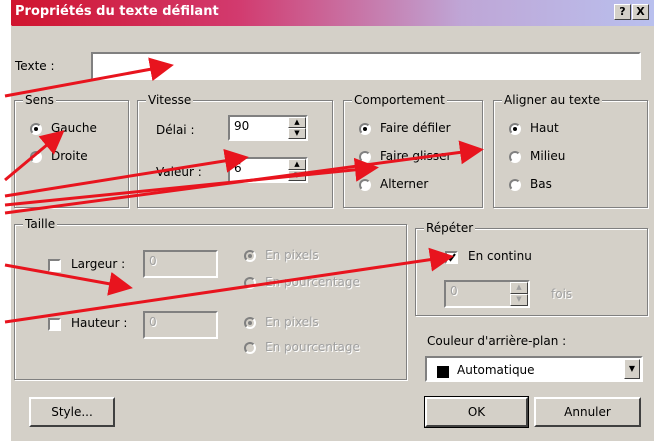 This screenshot has height=441, width=654. What do you see at coordinates (548, 156) in the screenshot?
I see `milieu-label: Milieu` at bounding box center [548, 156].